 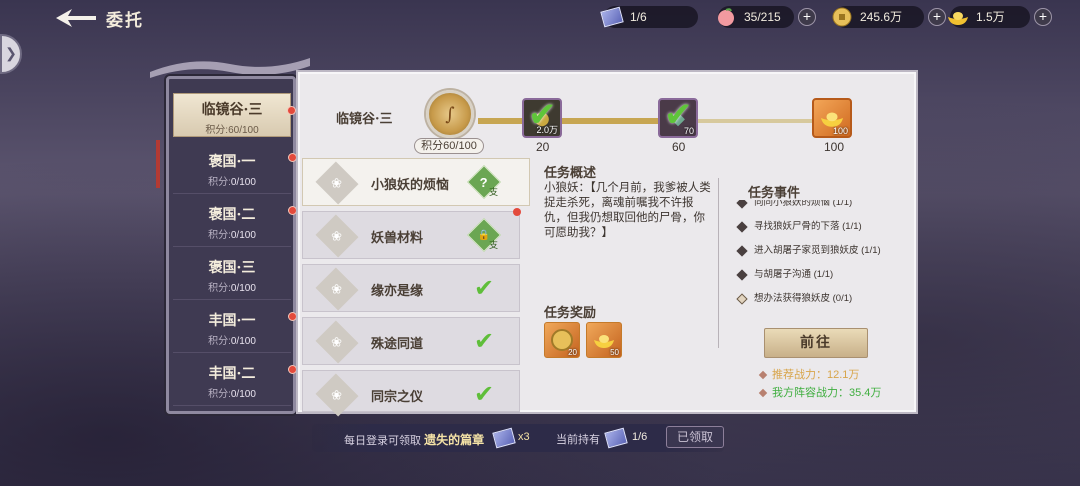 I want to click on resource-peach: 35/215 +, so click(x=767, y=17).